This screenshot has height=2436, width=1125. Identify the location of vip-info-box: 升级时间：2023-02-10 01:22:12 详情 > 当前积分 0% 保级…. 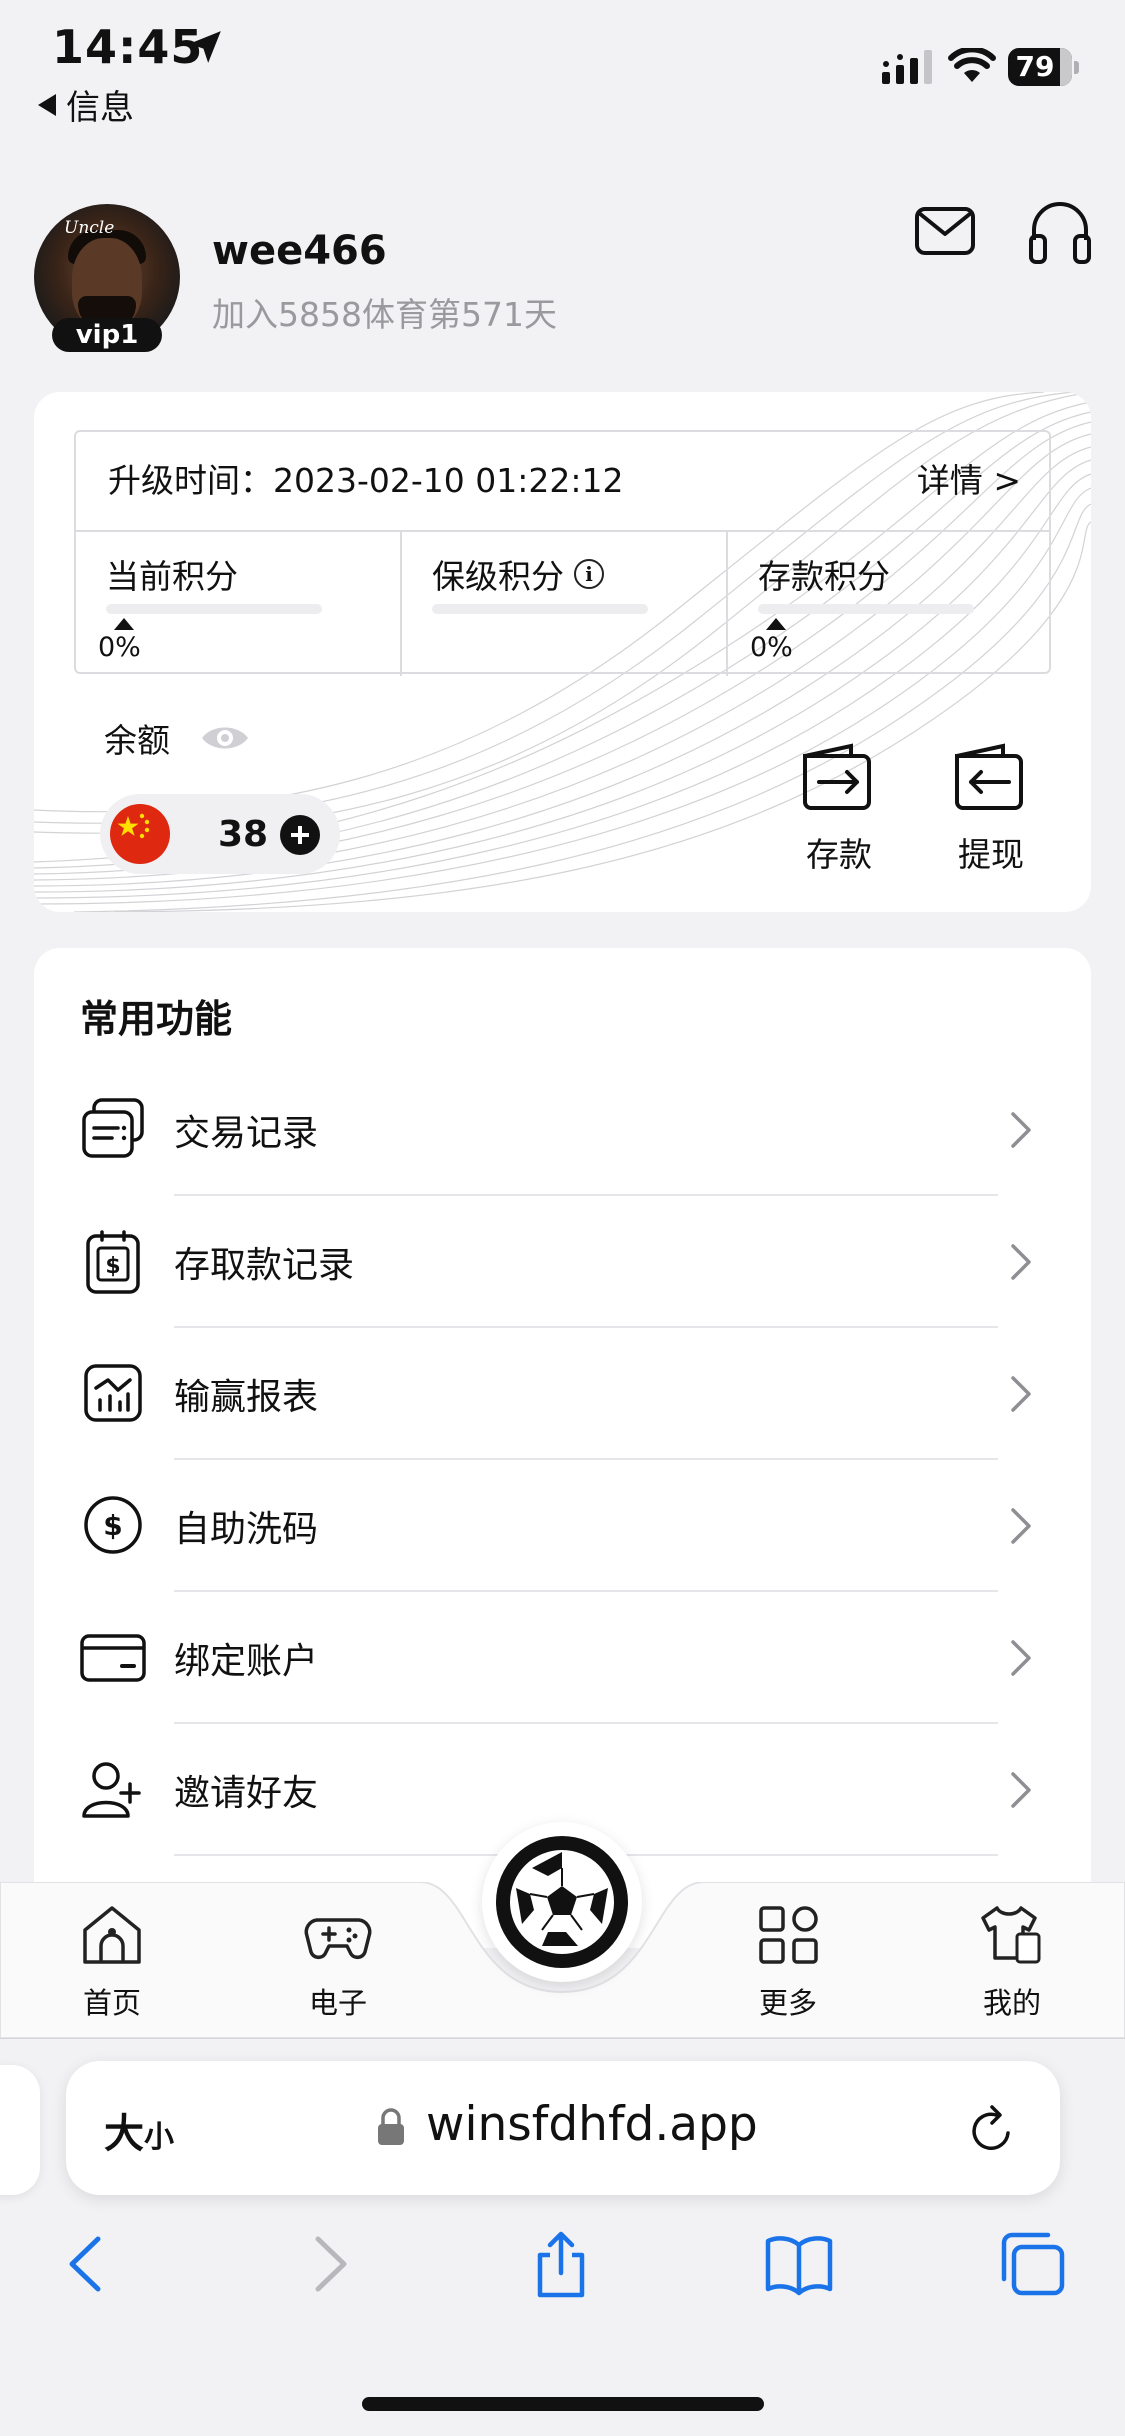
(563, 553).